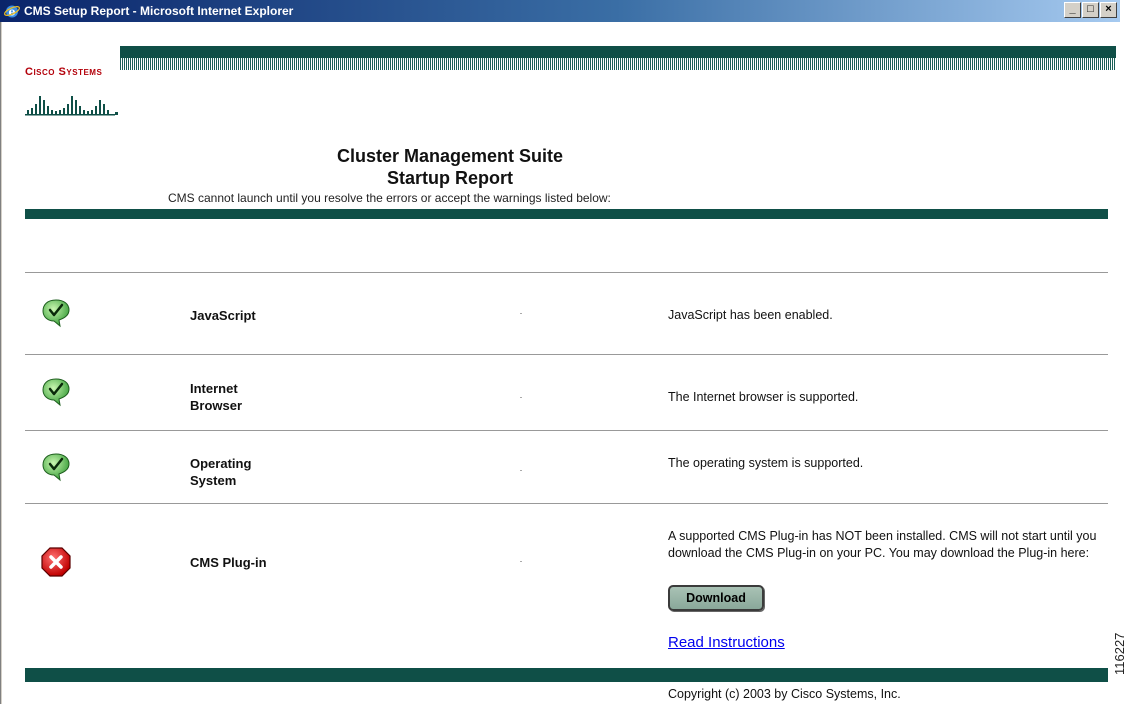 The height and width of the screenshot is (704, 1134). I want to click on page-subtitle-title: Startup Report, so click(450, 178).